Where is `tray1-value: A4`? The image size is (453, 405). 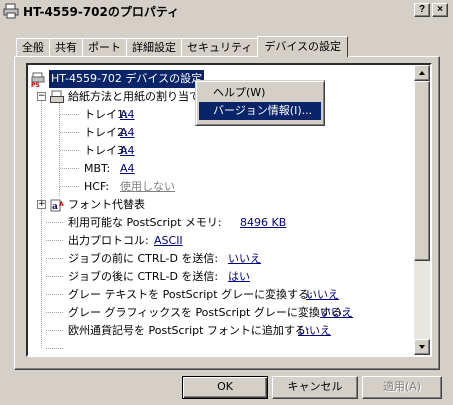 tray1-value: A4 is located at coordinates (127, 115).